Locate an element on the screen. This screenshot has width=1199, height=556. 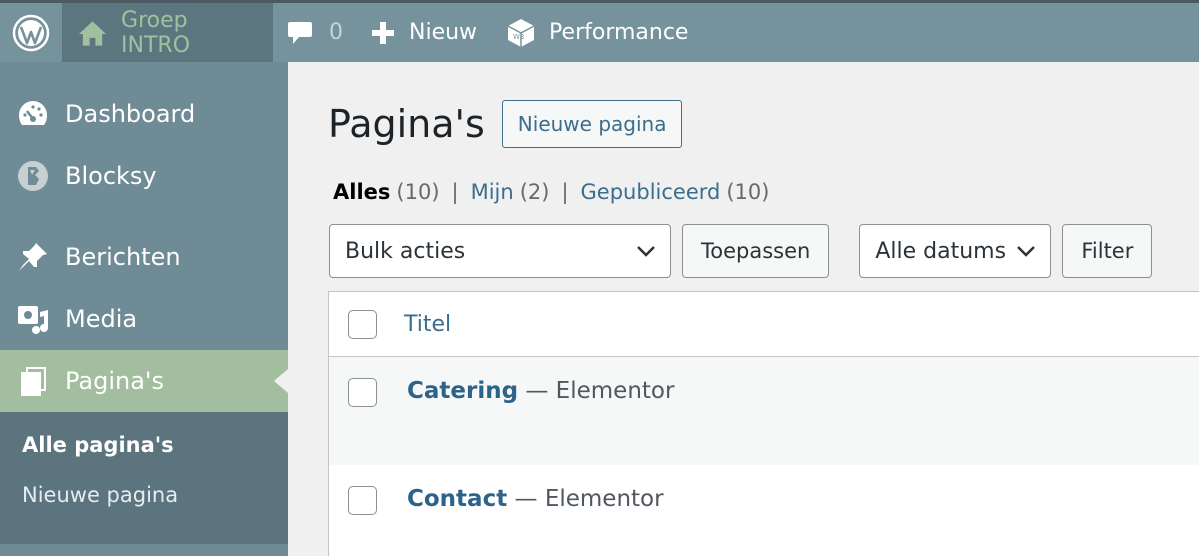
dates-select: Alle datums is located at coordinates (955, 251).